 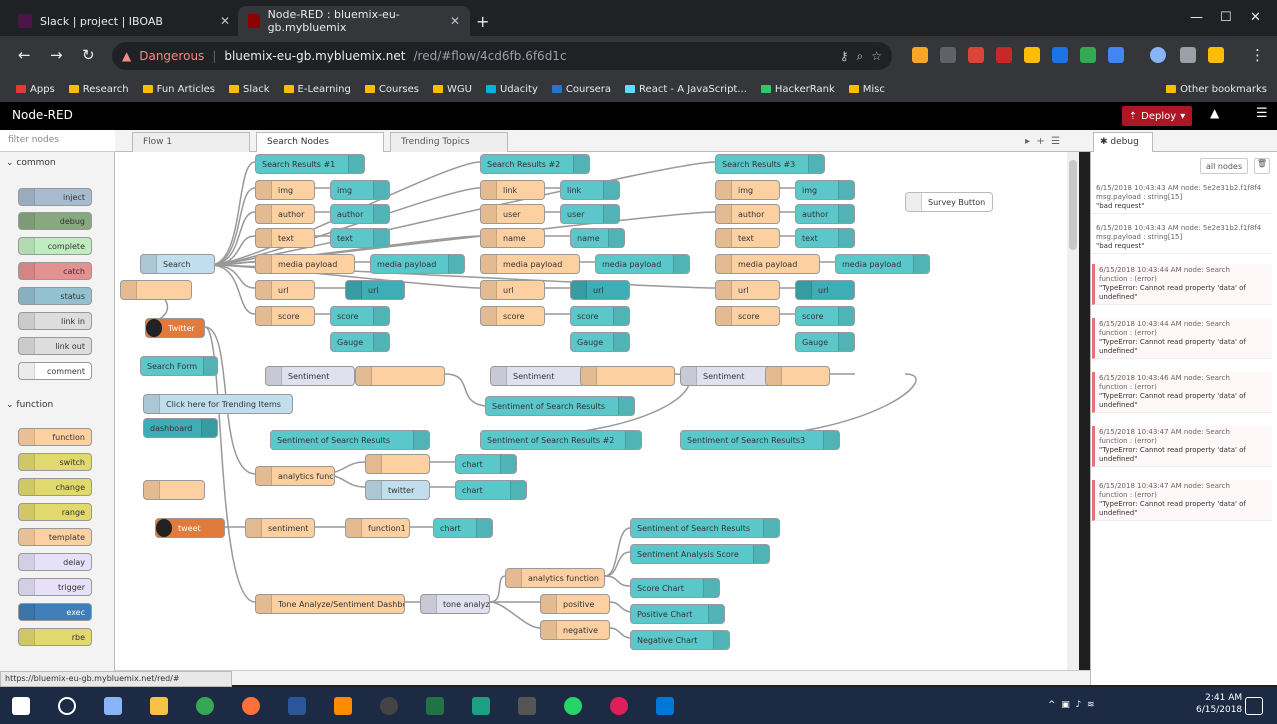 I want to click on node-twitter-out: twitter, so click(x=397, y=490).